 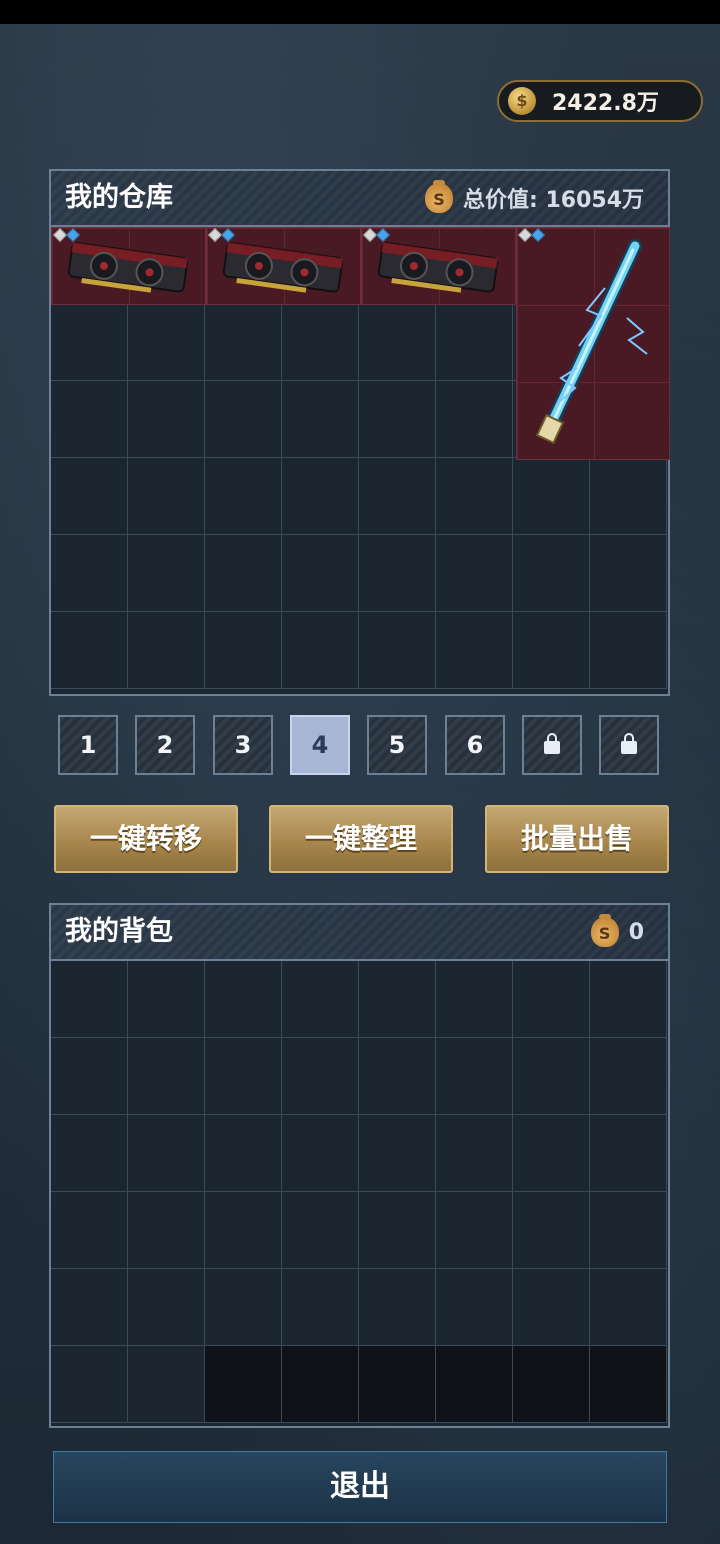 What do you see at coordinates (577, 839) in the screenshot?
I see `bulk-sell-button: 批量出售` at bounding box center [577, 839].